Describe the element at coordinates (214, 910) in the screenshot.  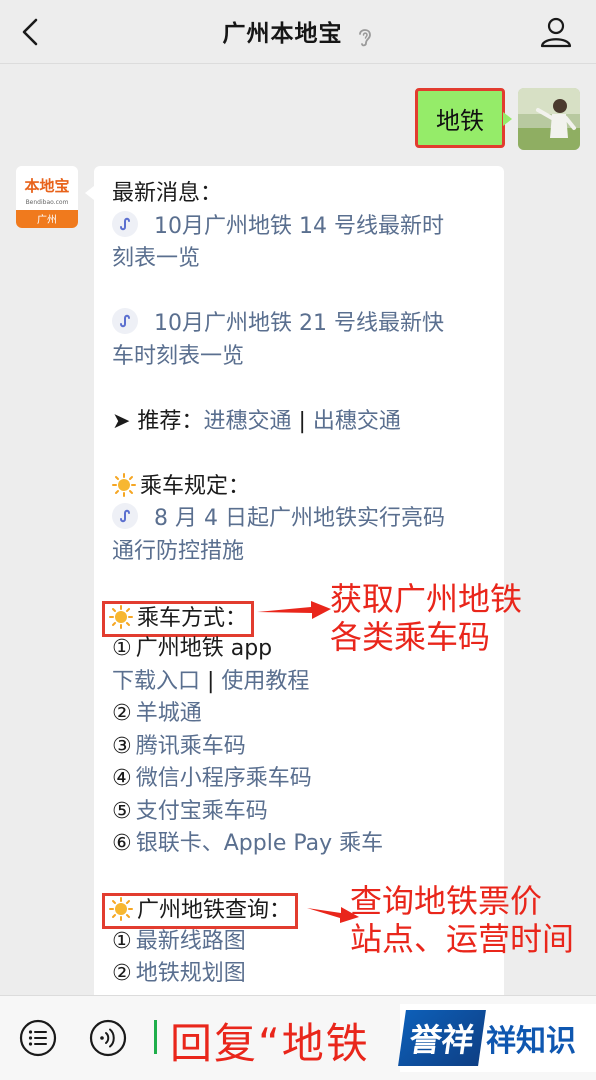
I see `query-label: 广州地铁查询：` at that location.